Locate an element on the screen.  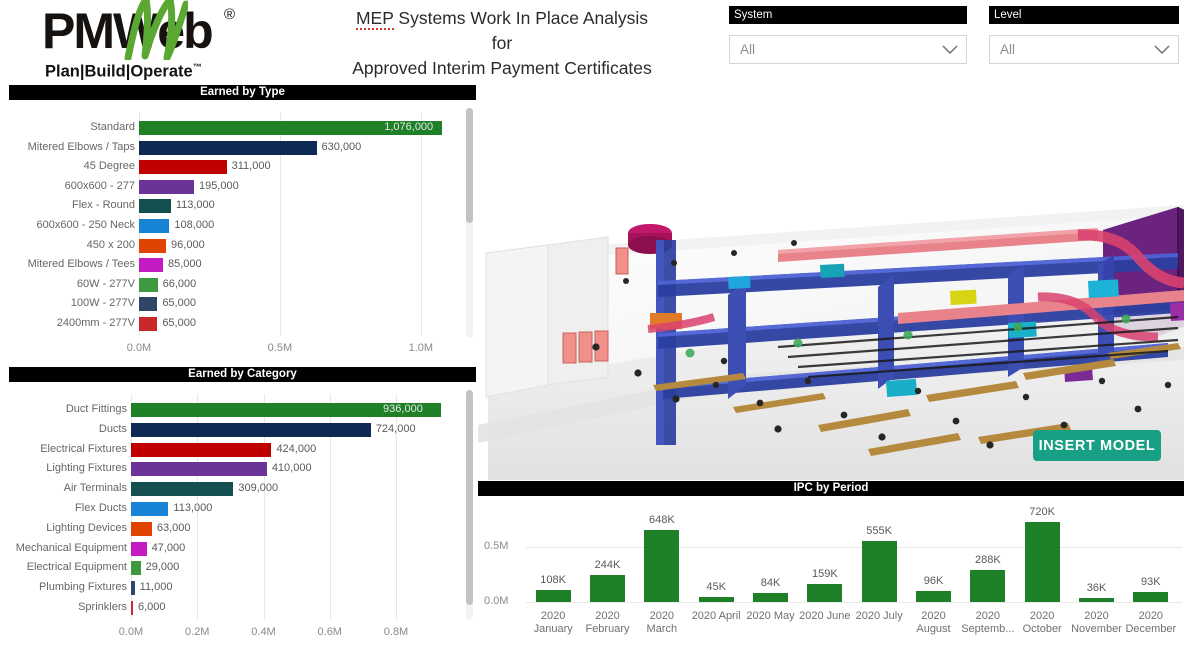
bar-value-label: 630,000 is located at coordinates (341, 146).